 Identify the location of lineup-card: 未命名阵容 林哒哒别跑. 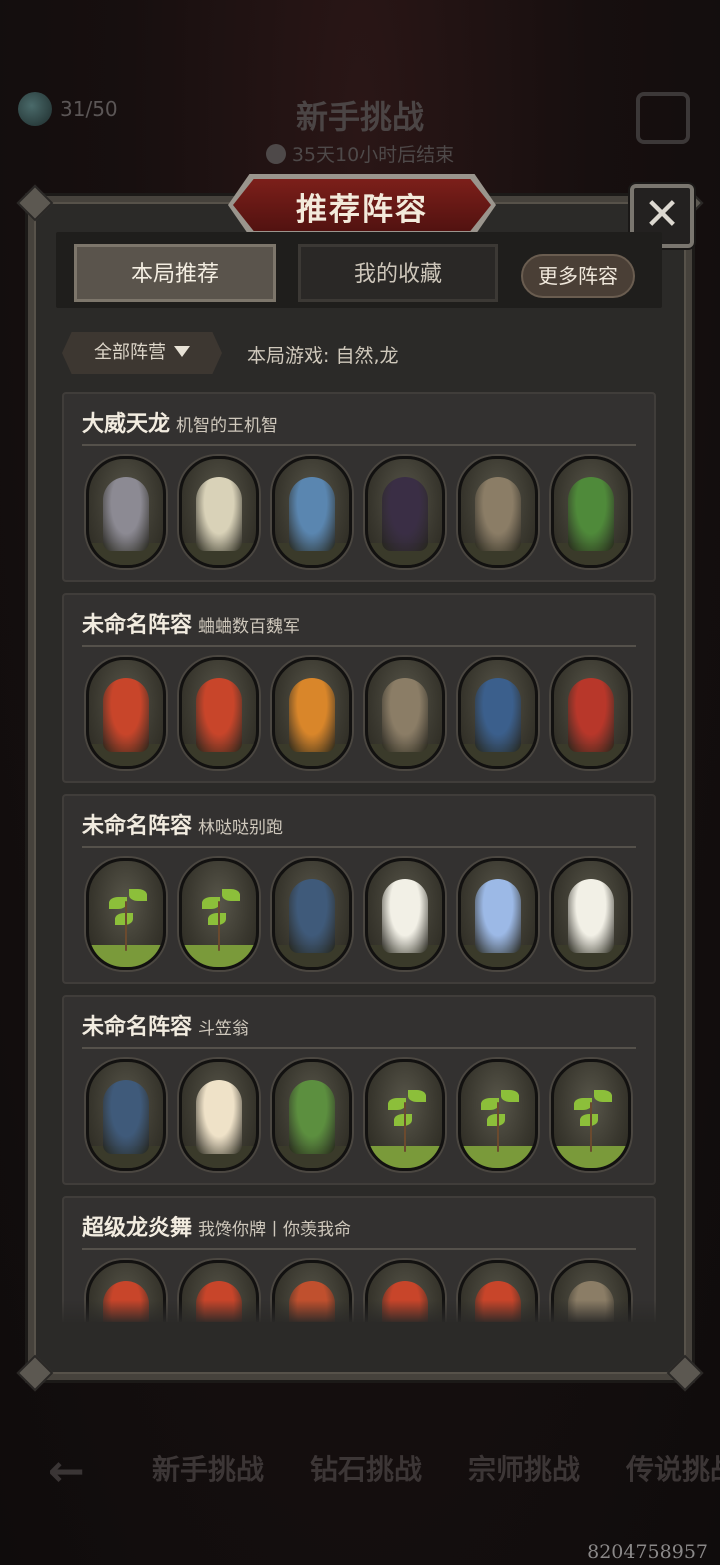
(359, 889).